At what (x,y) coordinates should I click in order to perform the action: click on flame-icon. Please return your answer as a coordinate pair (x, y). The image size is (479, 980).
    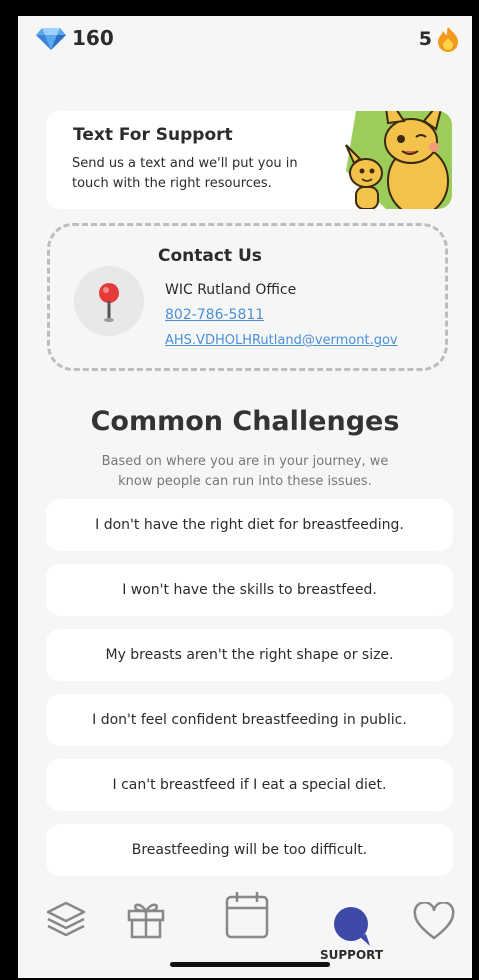
    Looking at the image, I should click on (448, 39).